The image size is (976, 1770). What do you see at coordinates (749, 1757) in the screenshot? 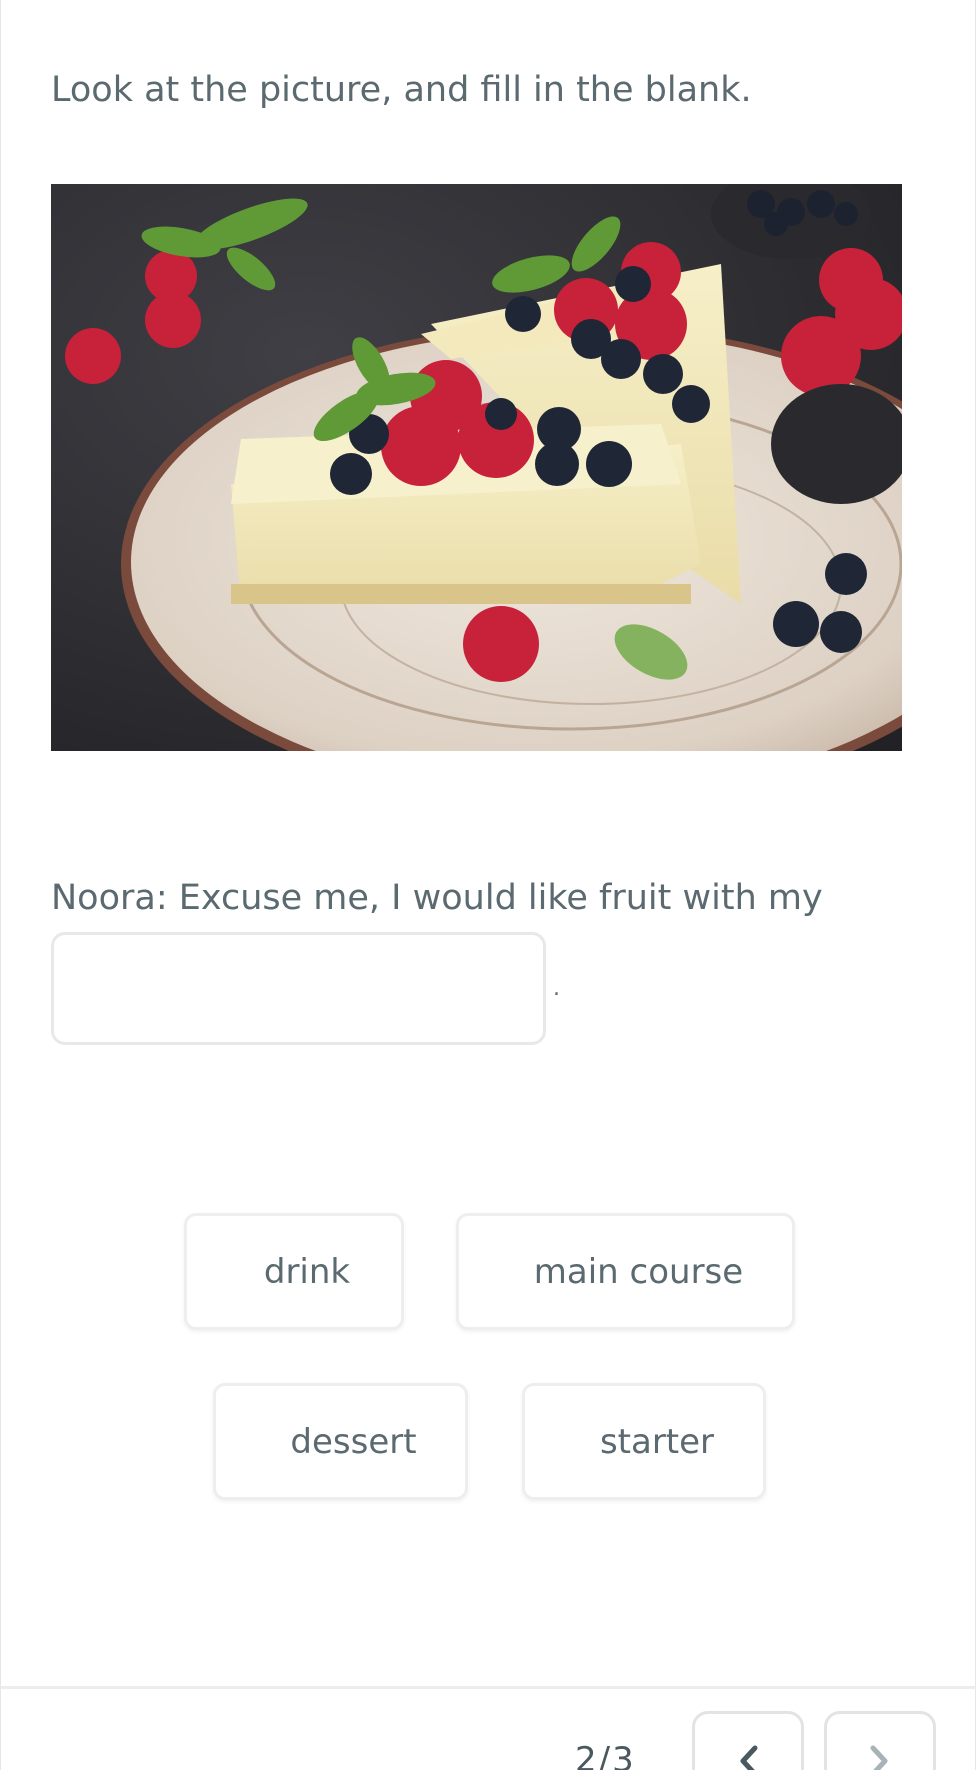
I see `chevron-left-icon` at bounding box center [749, 1757].